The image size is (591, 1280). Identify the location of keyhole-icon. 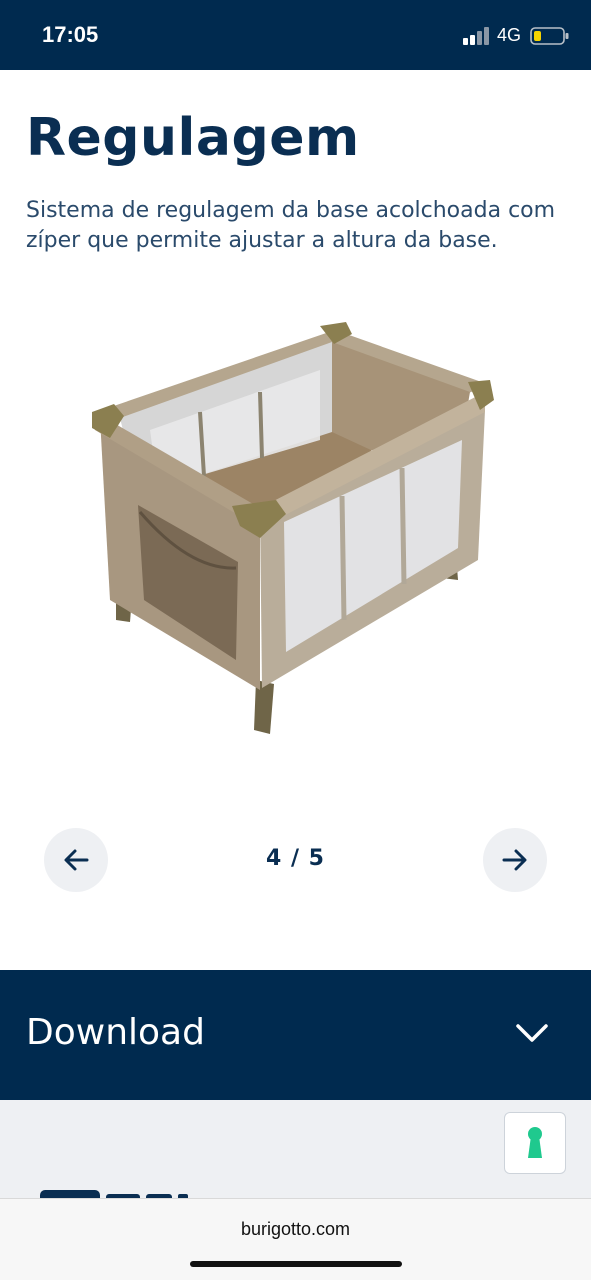
(535, 1142).